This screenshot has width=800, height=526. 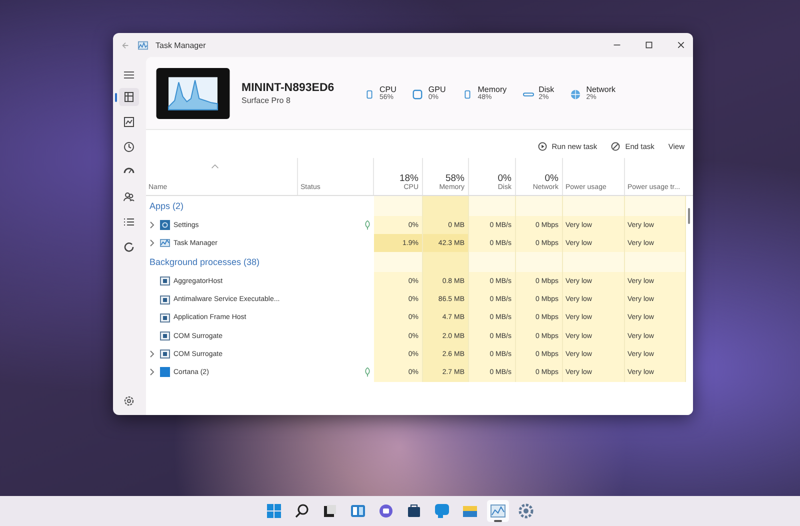 What do you see at coordinates (289, 88) in the screenshot?
I see `device-name: MININT-N893ED6` at bounding box center [289, 88].